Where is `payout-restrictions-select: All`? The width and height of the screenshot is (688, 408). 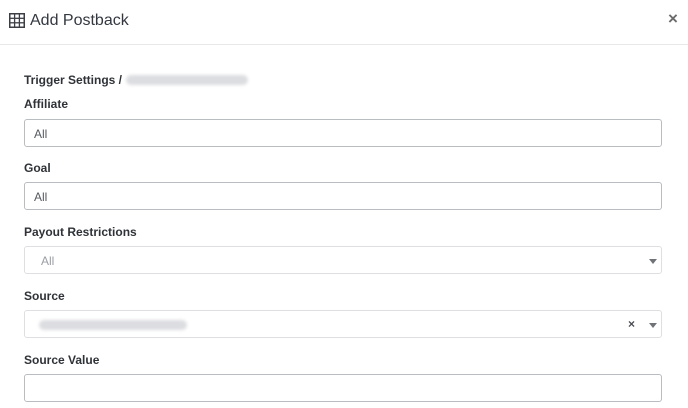 payout-restrictions-select: All is located at coordinates (343, 260).